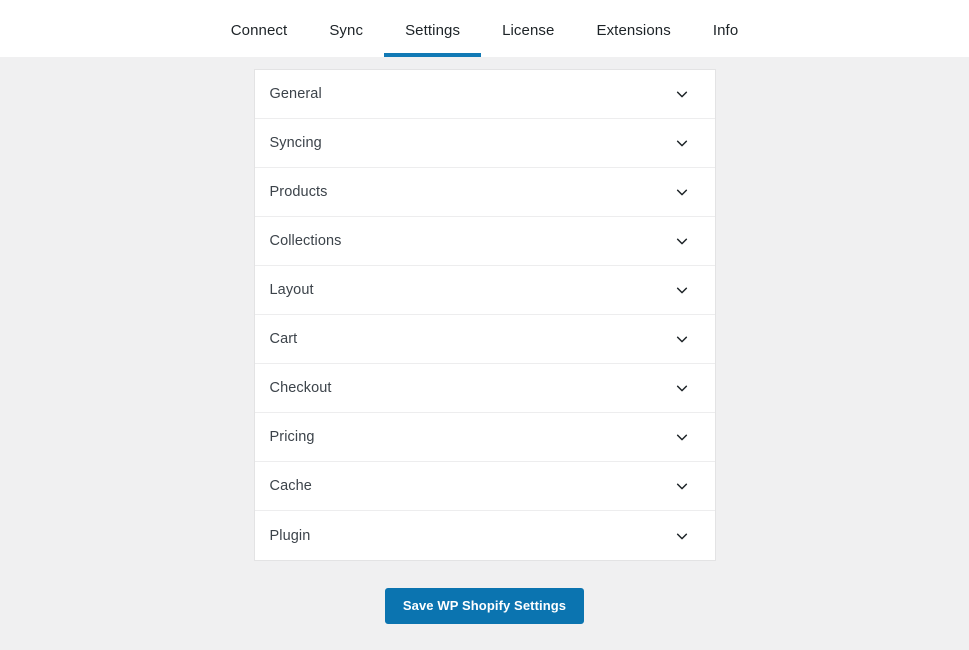  Describe the element at coordinates (346, 40) in the screenshot. I see `tab-sync: Sync` at that location.